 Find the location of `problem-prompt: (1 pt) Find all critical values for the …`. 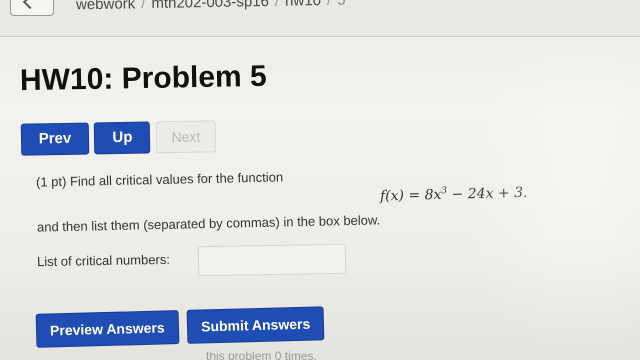

problem-prompt: (1 pt) Find all critical values for the … is located at coordinates (159, 179).